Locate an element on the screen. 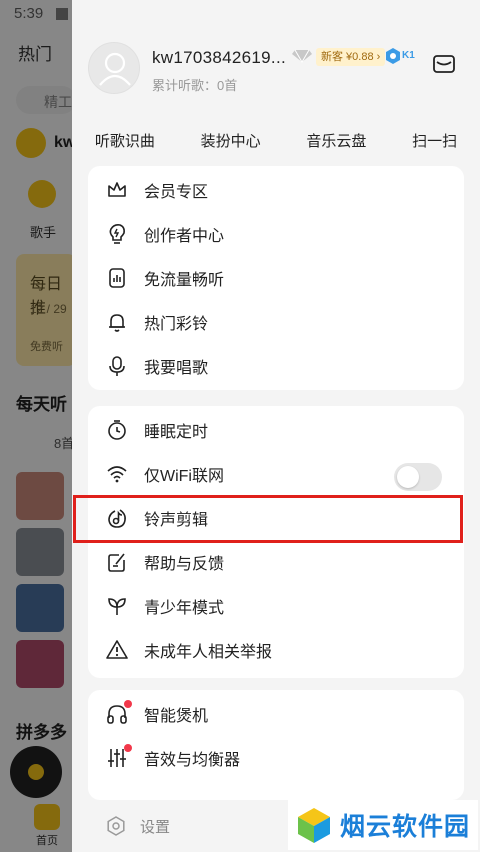 The height and width of the screenshot is (852, 480). quick-actions-row: 听歌识曲 装扮中心 音乐云盘 扫一扫 is located at coordinates (276, 140).